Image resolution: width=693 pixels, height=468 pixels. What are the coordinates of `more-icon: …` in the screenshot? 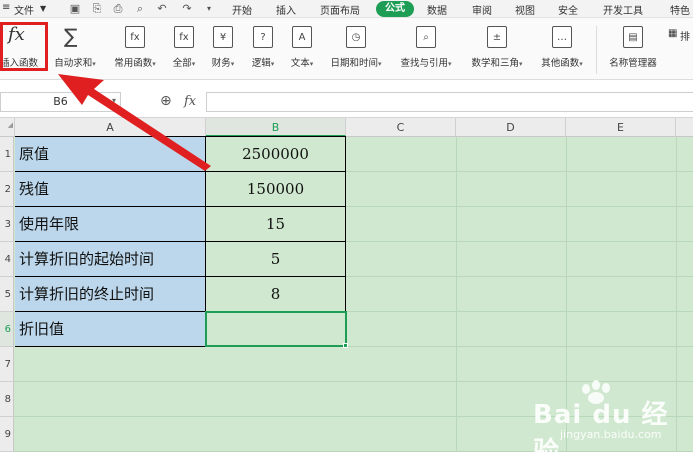 It's located at (562, 37).